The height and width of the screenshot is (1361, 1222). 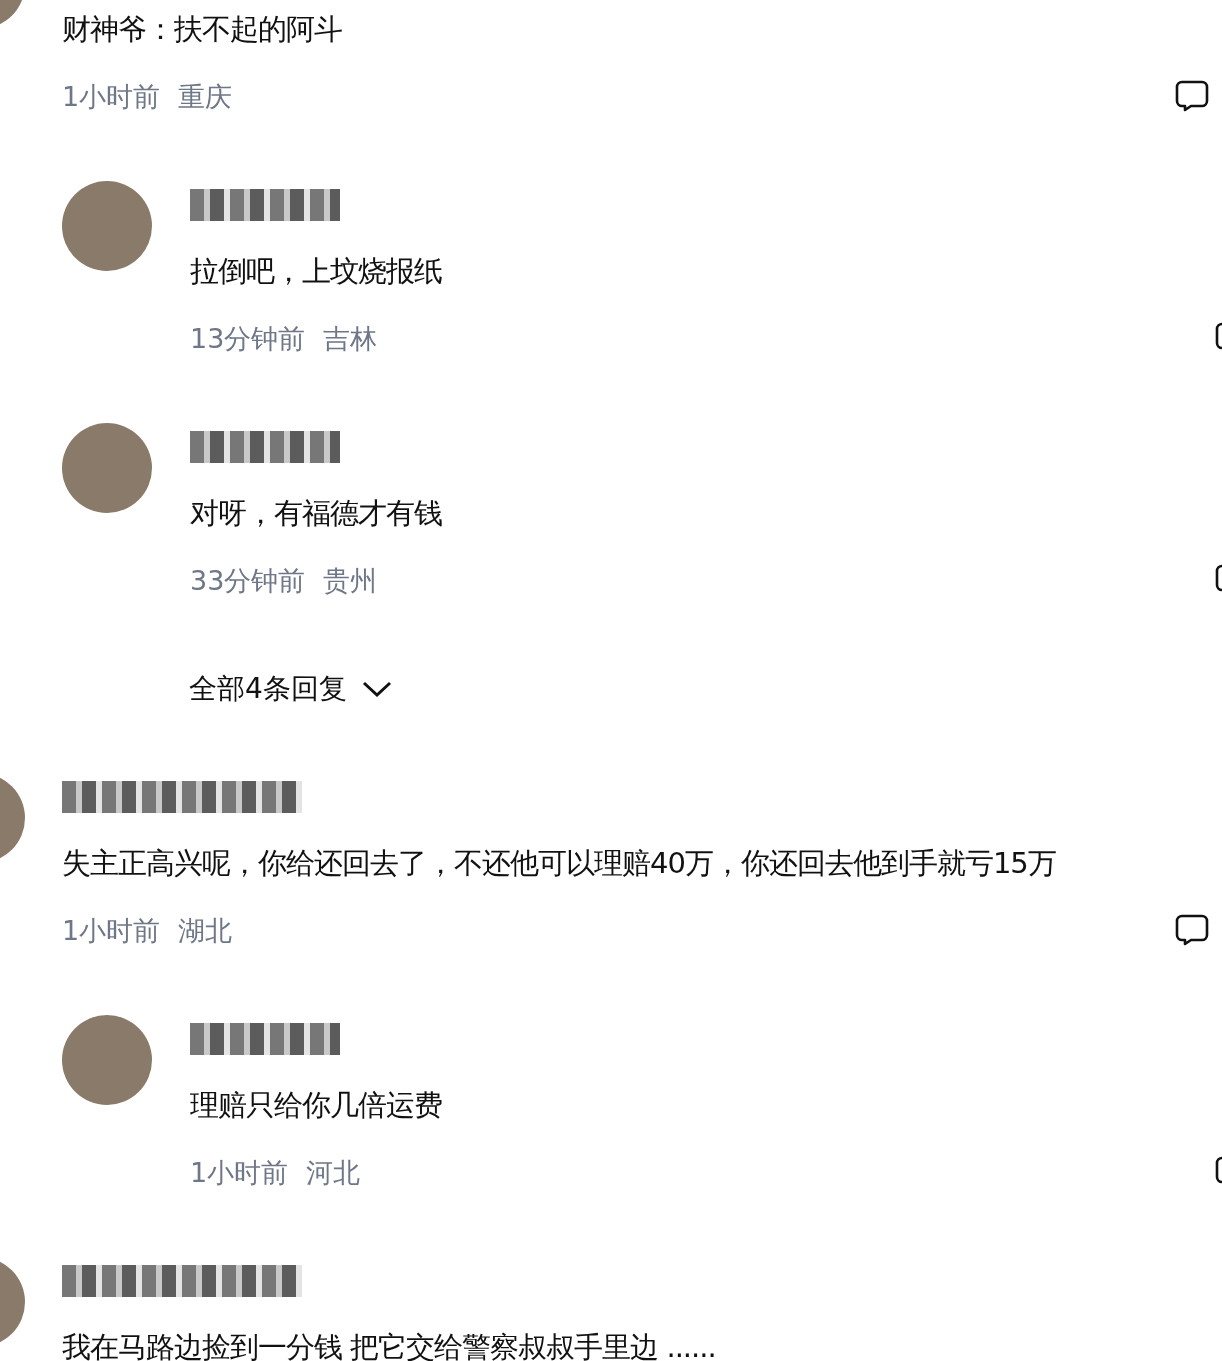 I want to click on comment-text: 对呀，有福德才有钱, so click(x=316, y=513).